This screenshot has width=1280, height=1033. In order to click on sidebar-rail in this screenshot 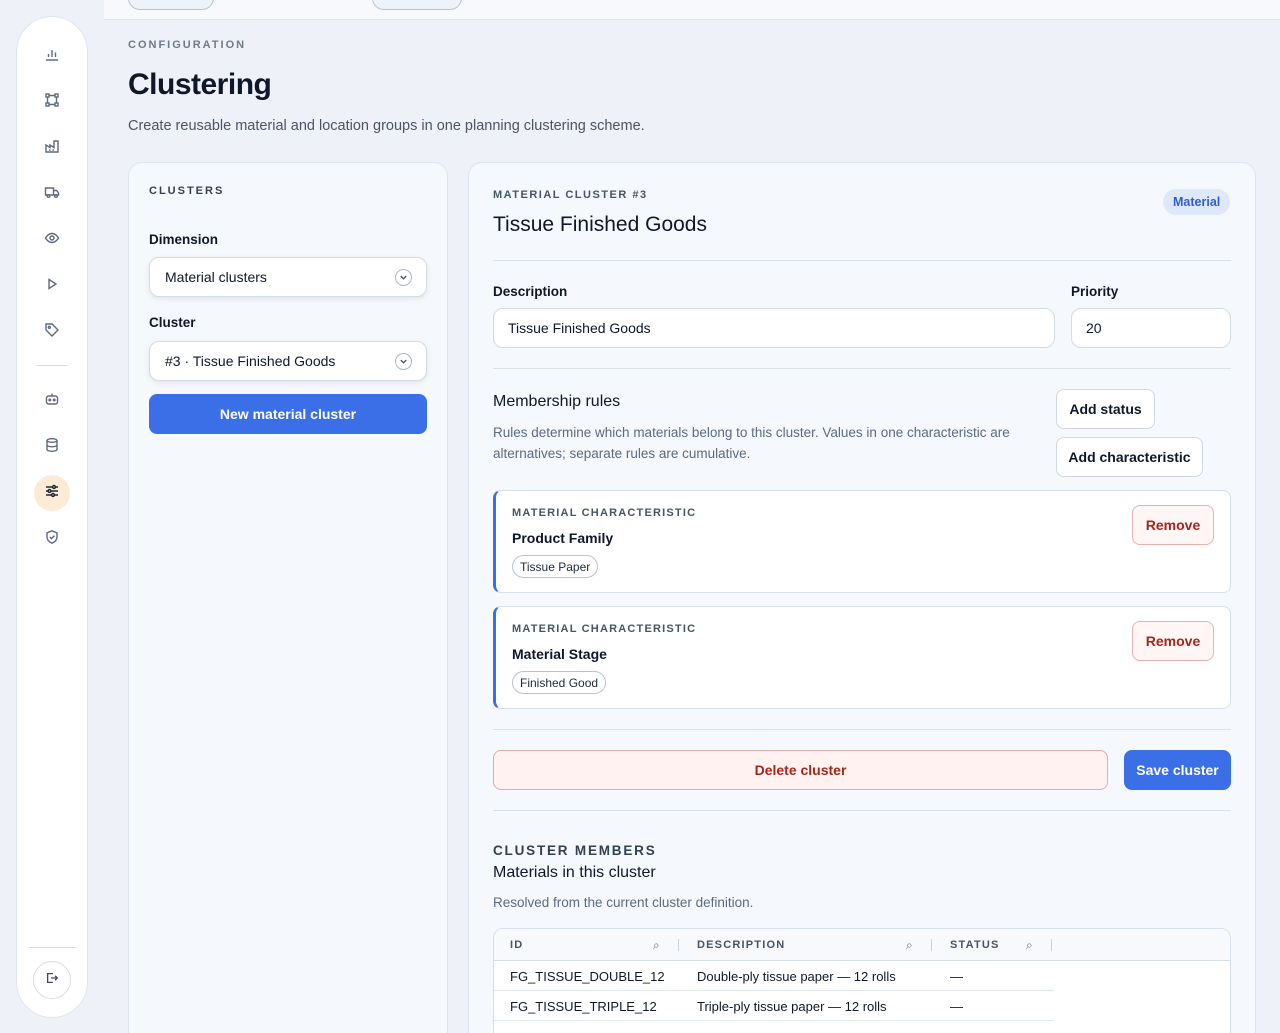, I will do `click(52, 517)`.